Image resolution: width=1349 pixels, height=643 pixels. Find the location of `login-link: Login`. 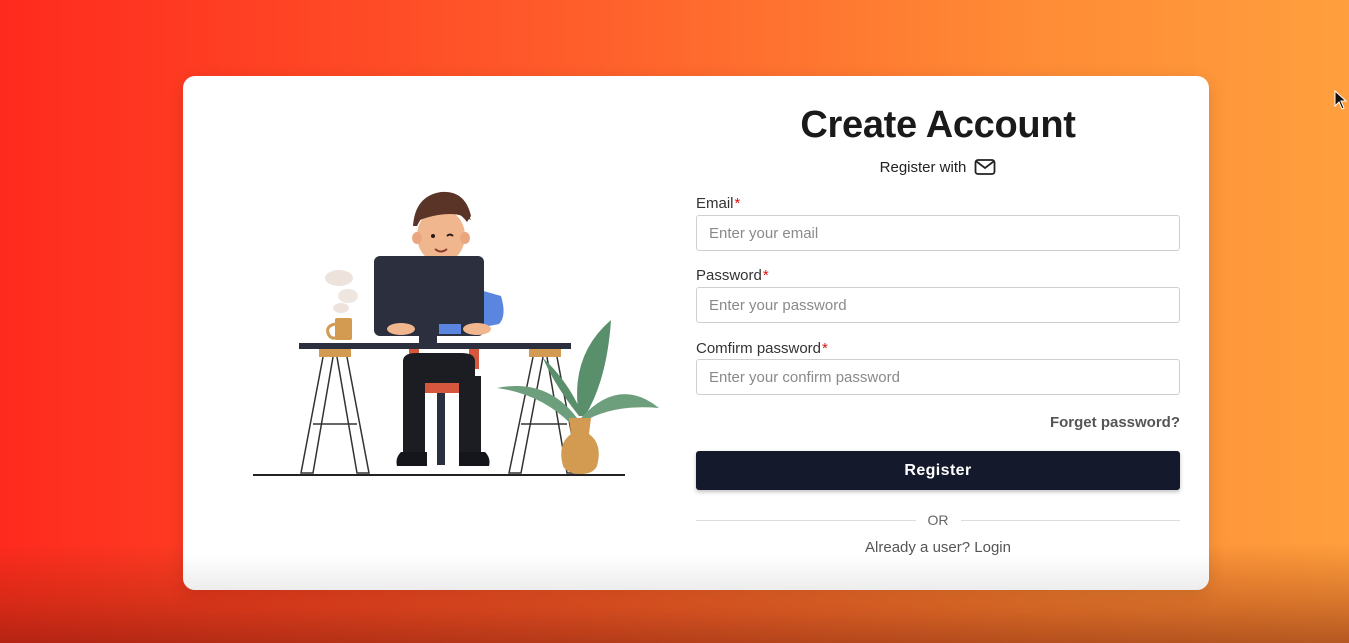

login-link: Login is located at coordinates (992, 547).